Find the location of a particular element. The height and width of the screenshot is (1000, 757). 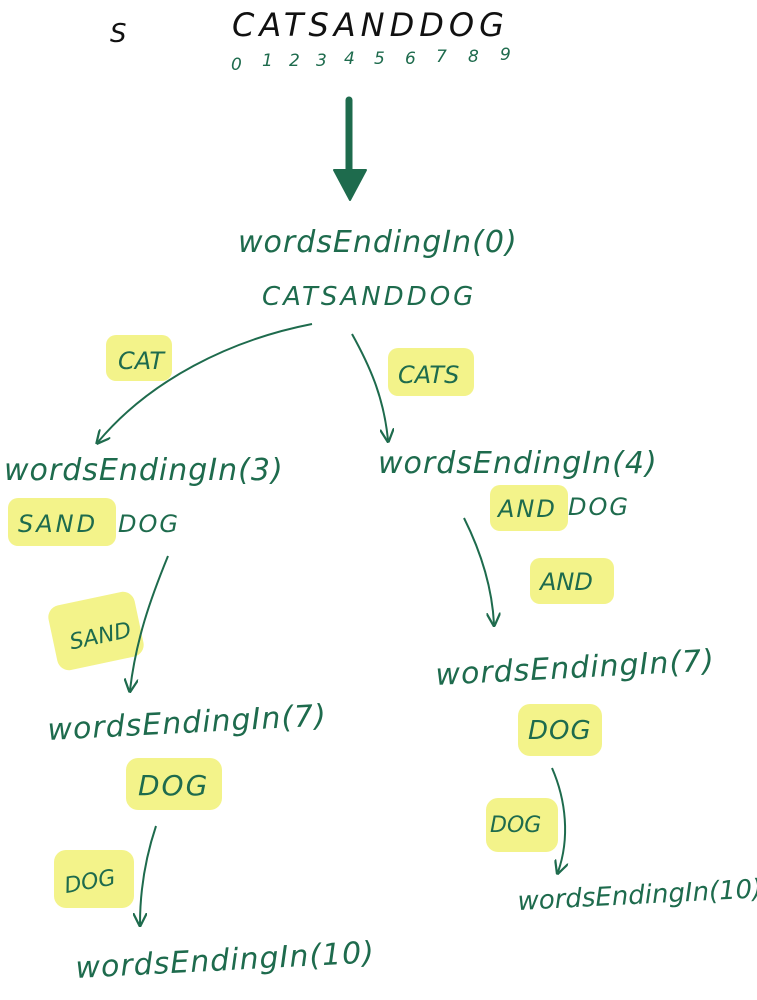

index-3: 3 is located at coordinates (321, 61).